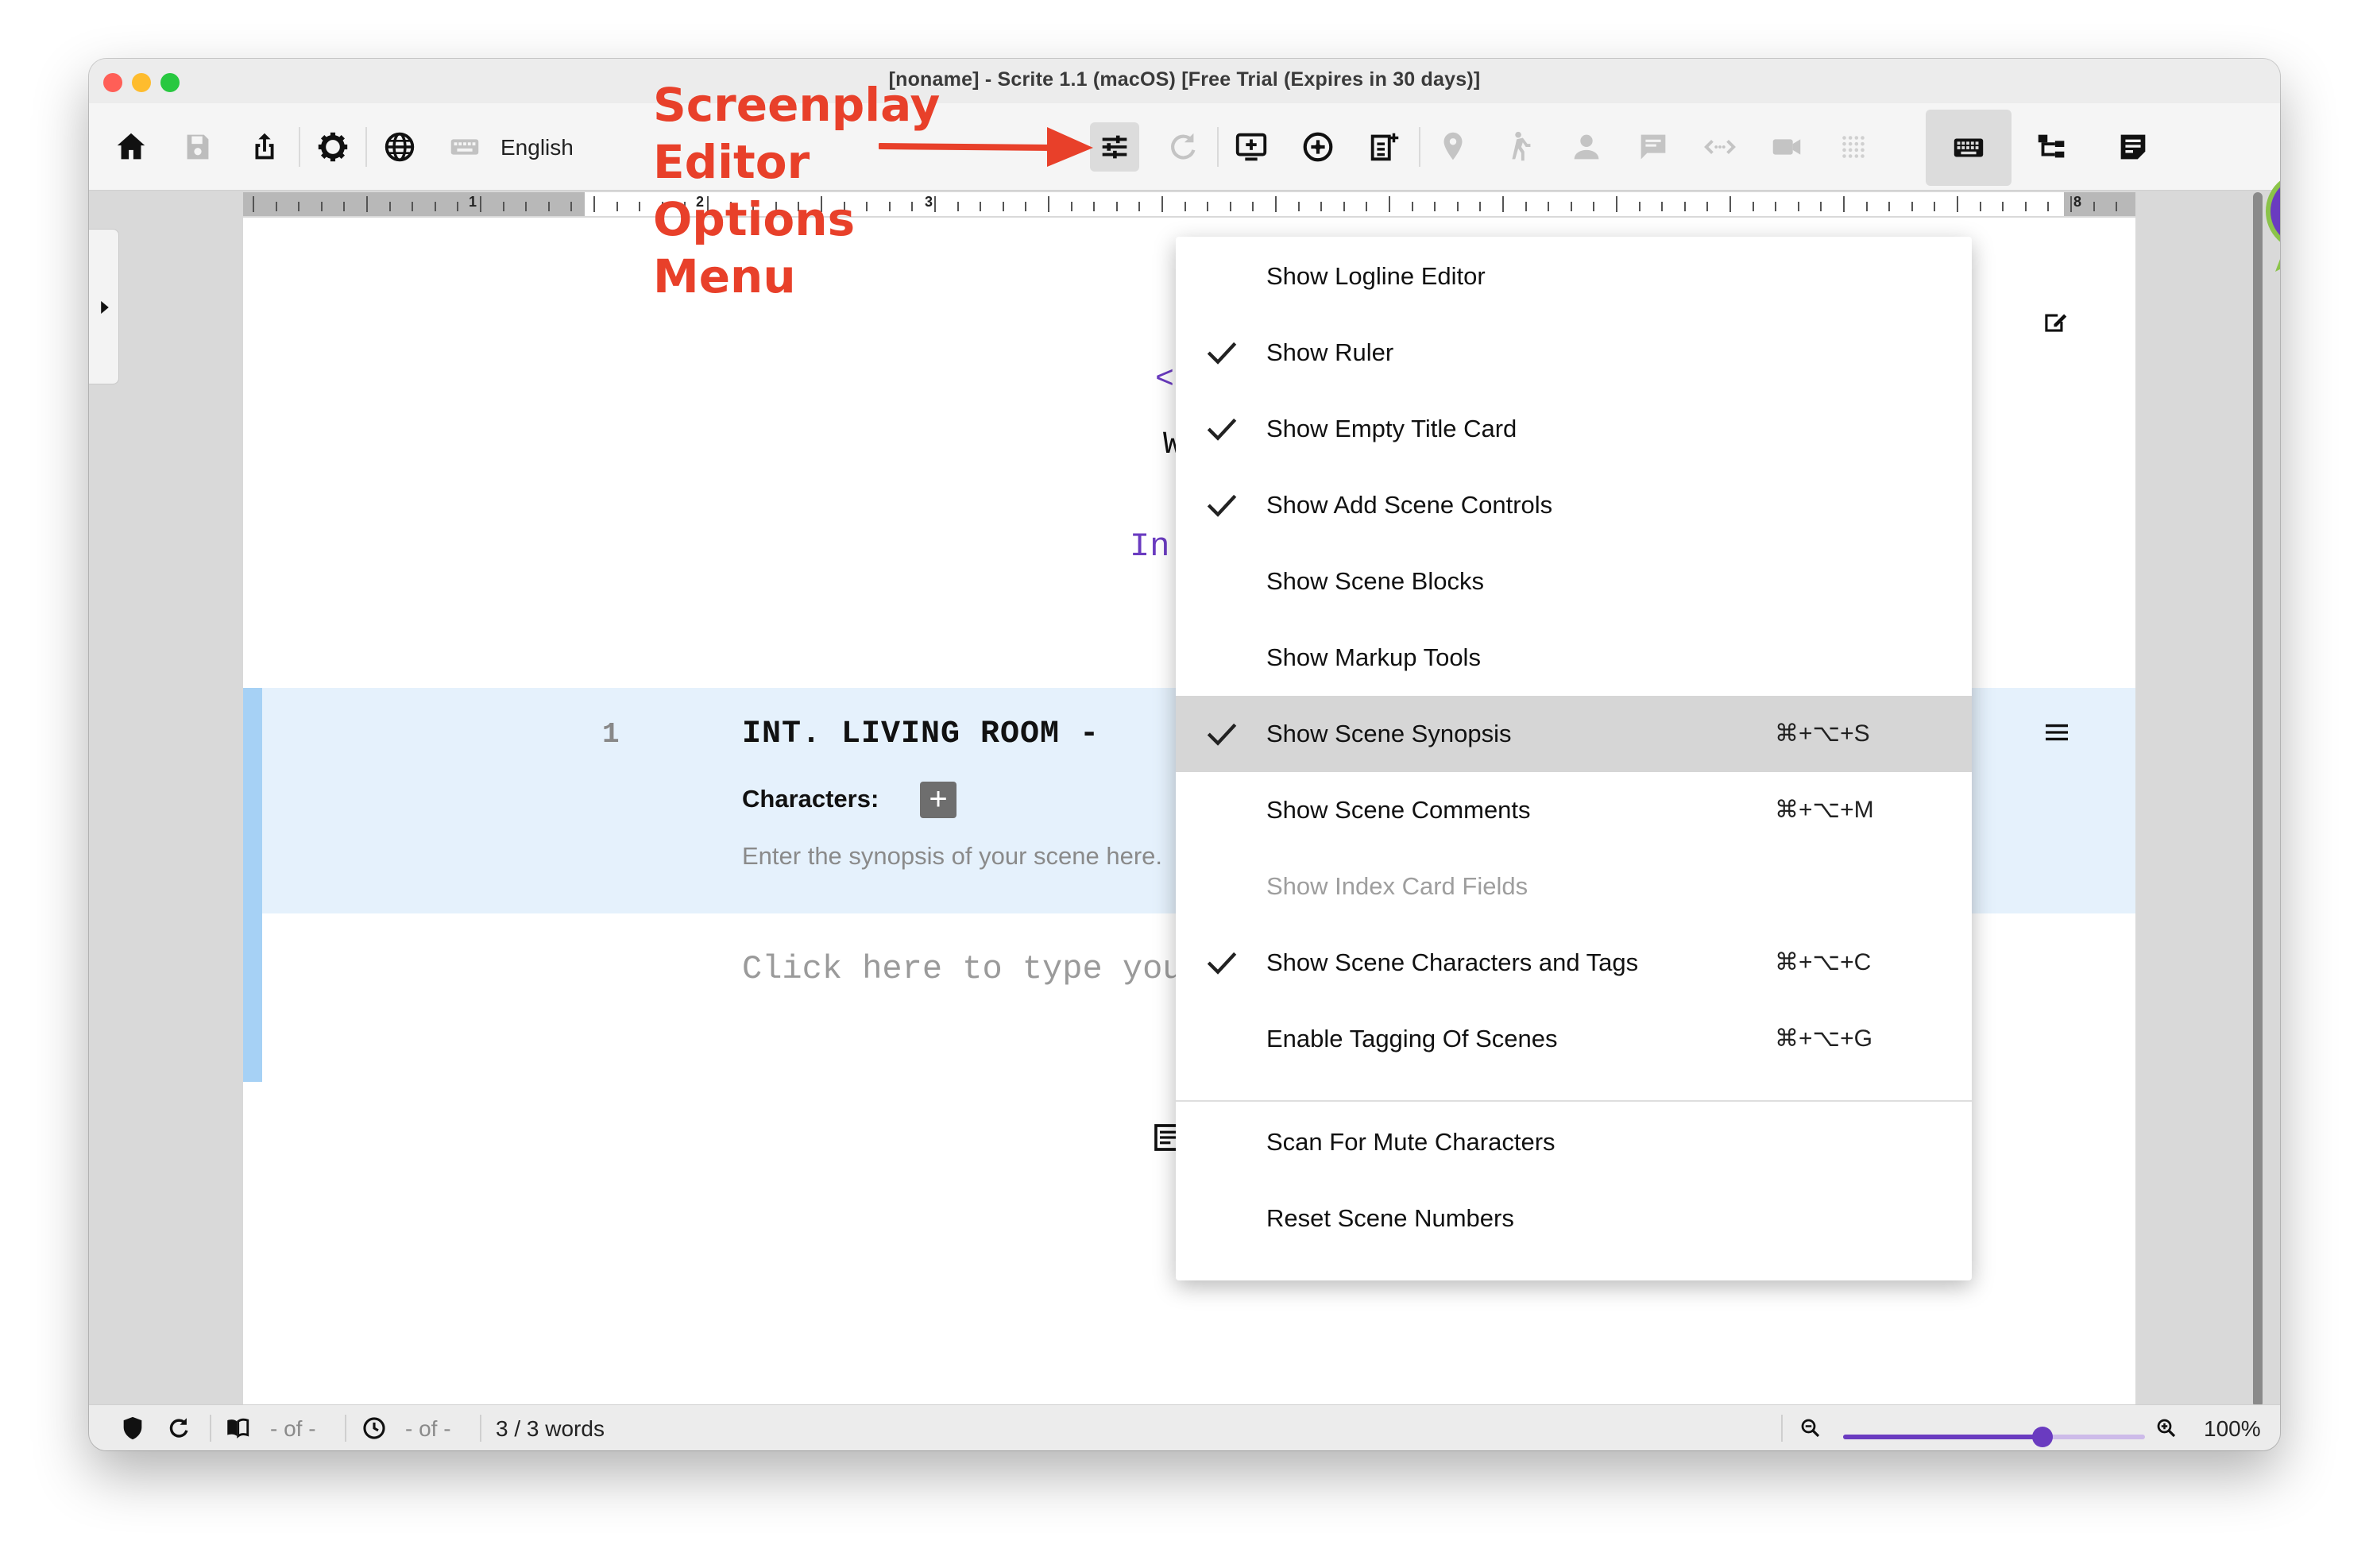  I want to click on menu-item-label: Show Index Card Fields, so click(1397, 886).